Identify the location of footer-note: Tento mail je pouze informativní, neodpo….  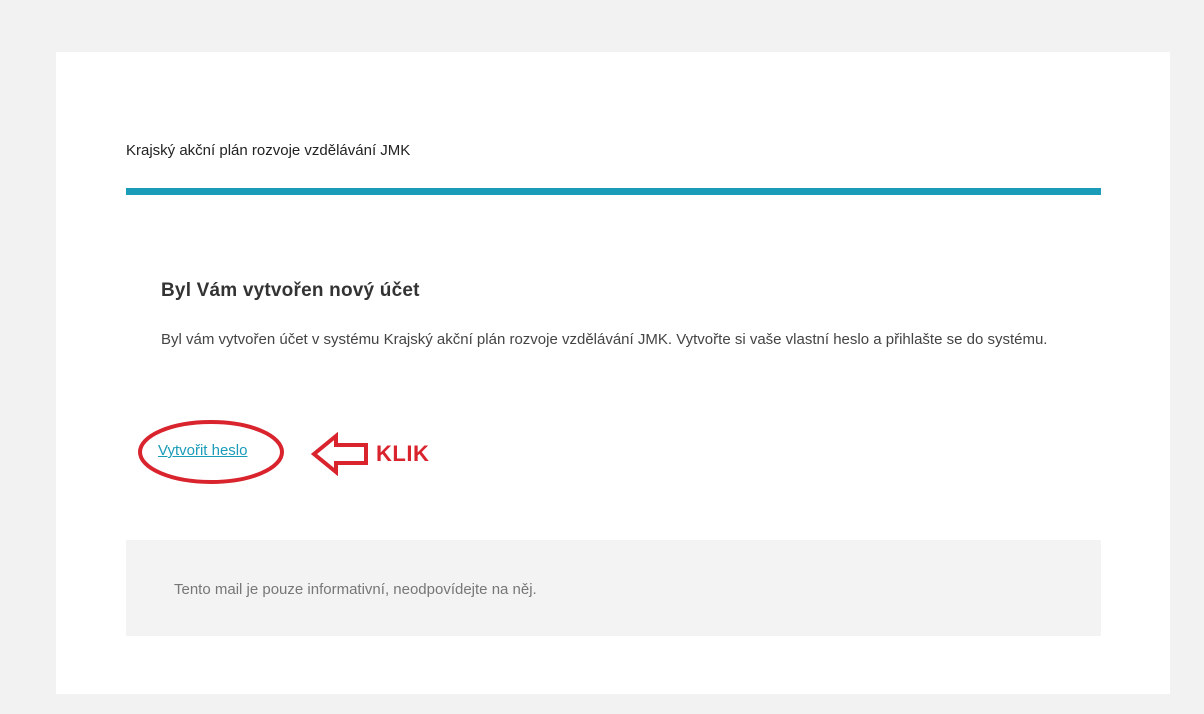
(355, 589).